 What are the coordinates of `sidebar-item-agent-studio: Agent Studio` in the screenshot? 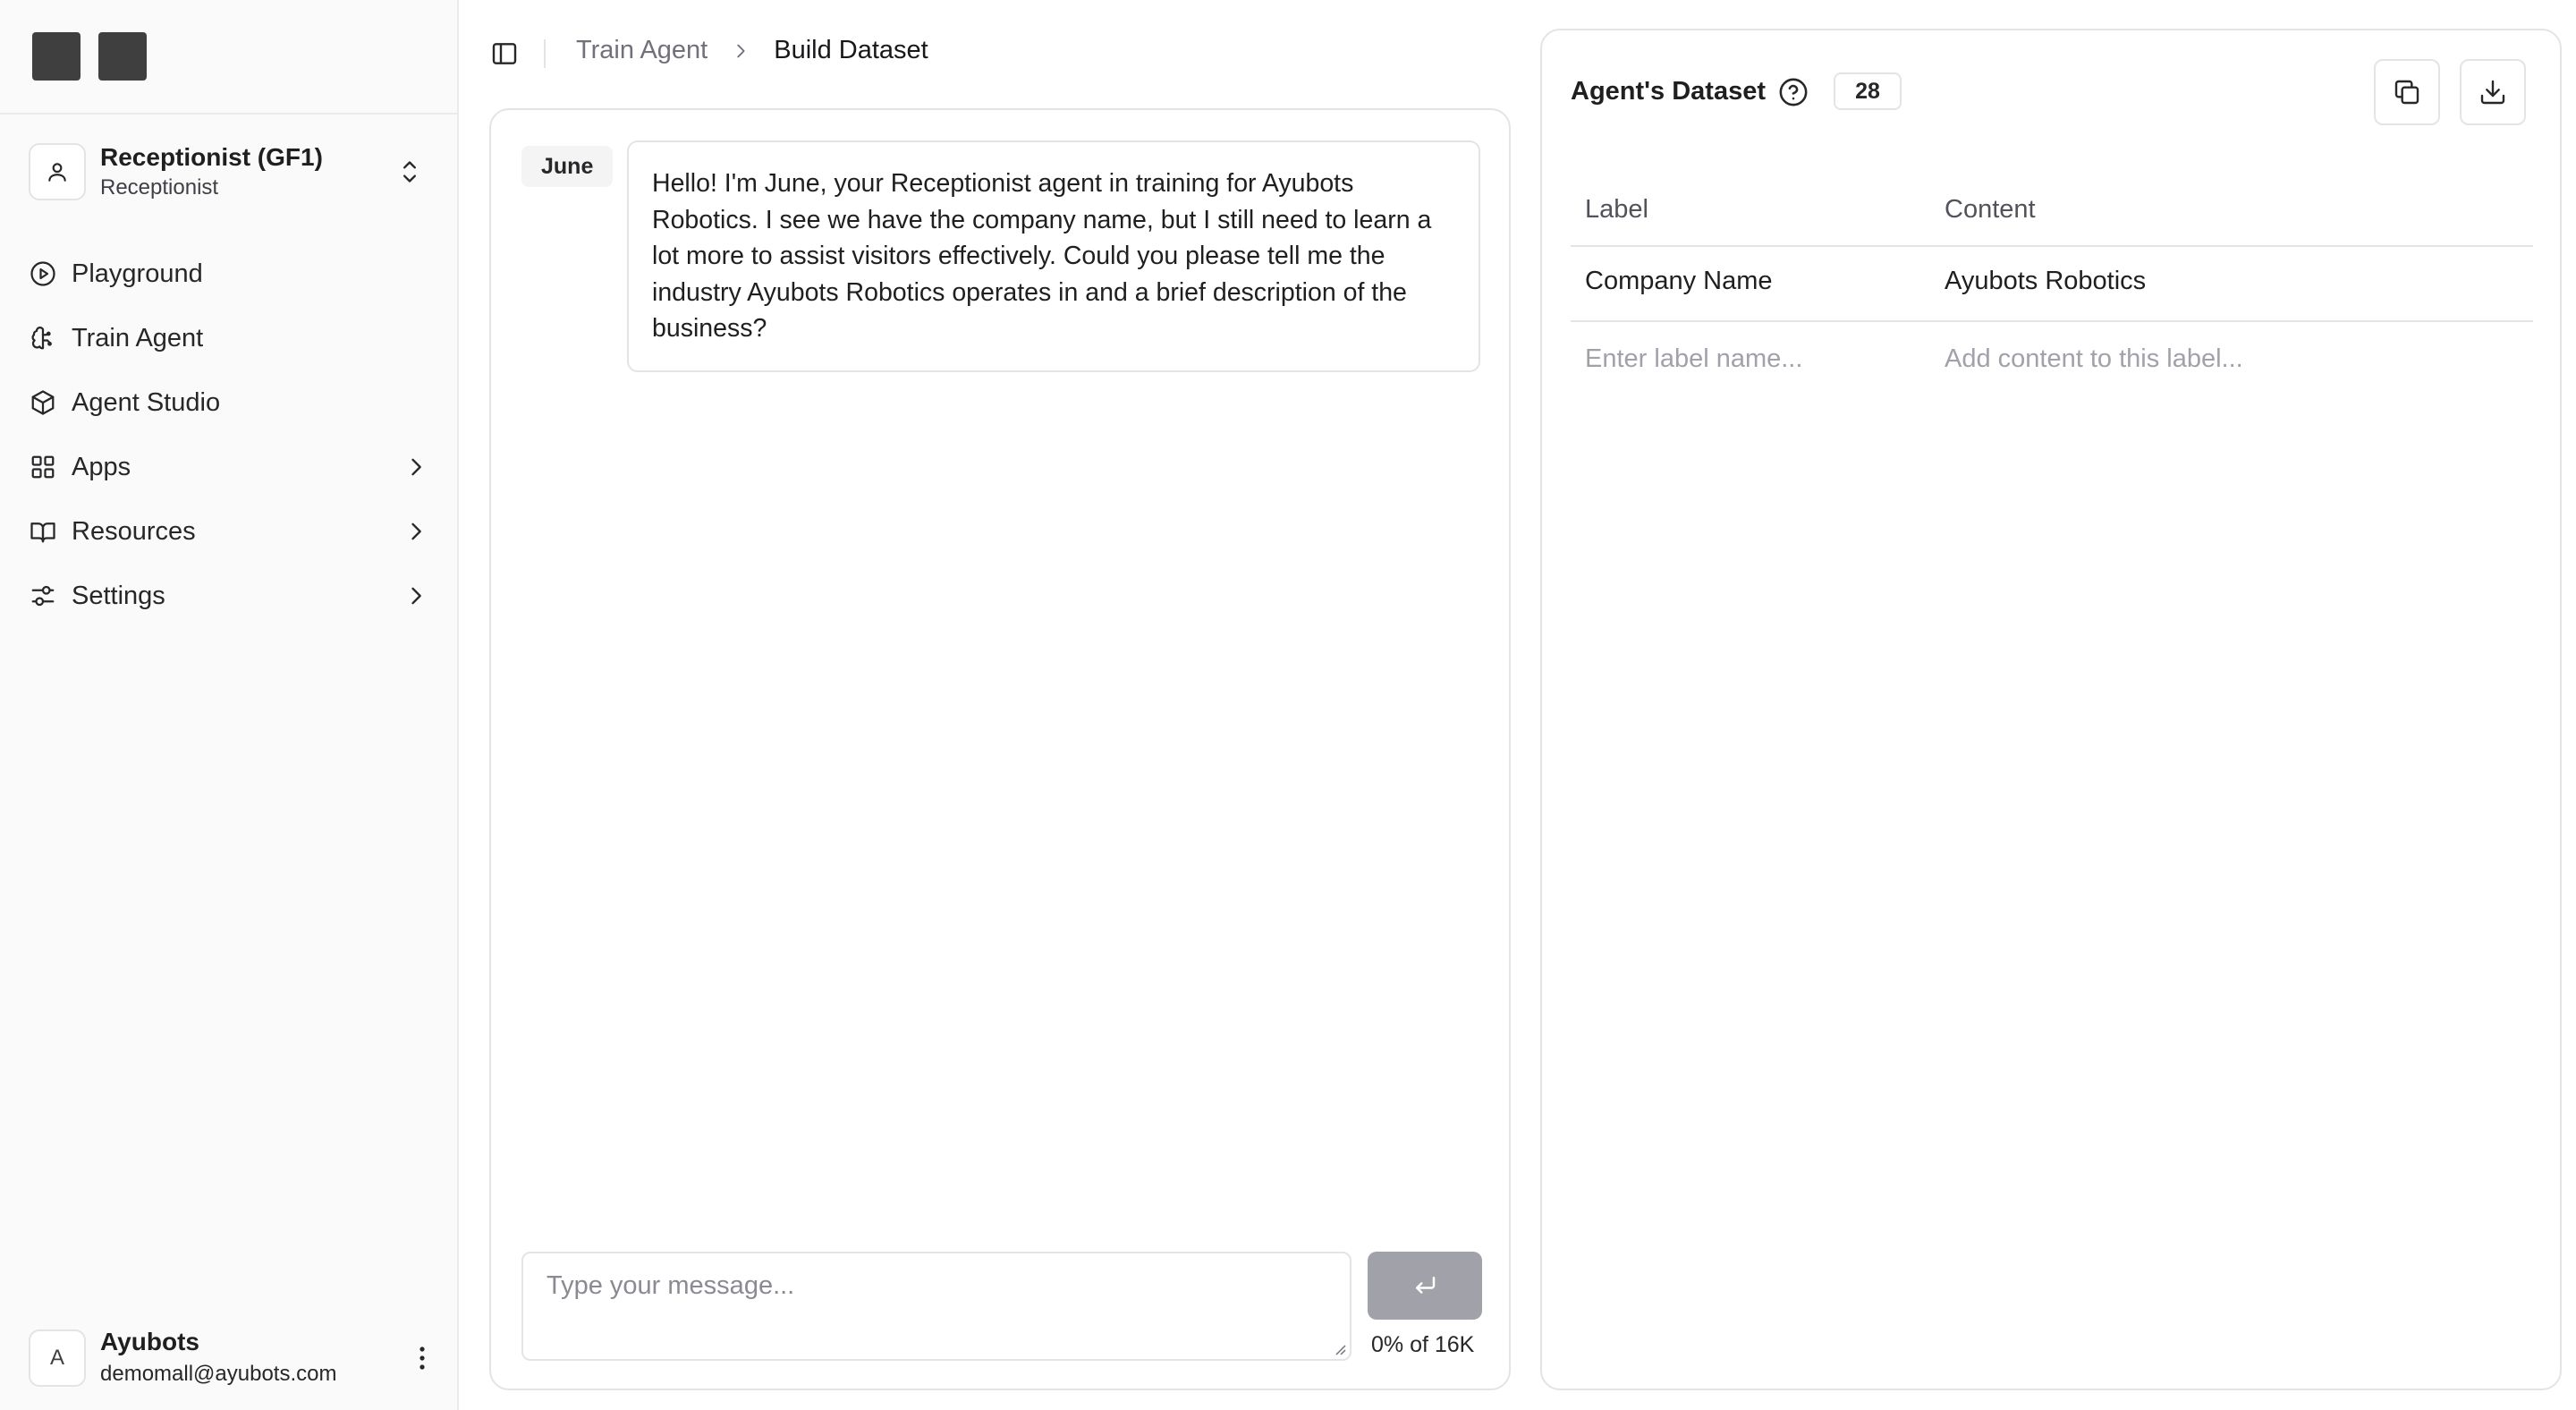 It's located at (229, 402).